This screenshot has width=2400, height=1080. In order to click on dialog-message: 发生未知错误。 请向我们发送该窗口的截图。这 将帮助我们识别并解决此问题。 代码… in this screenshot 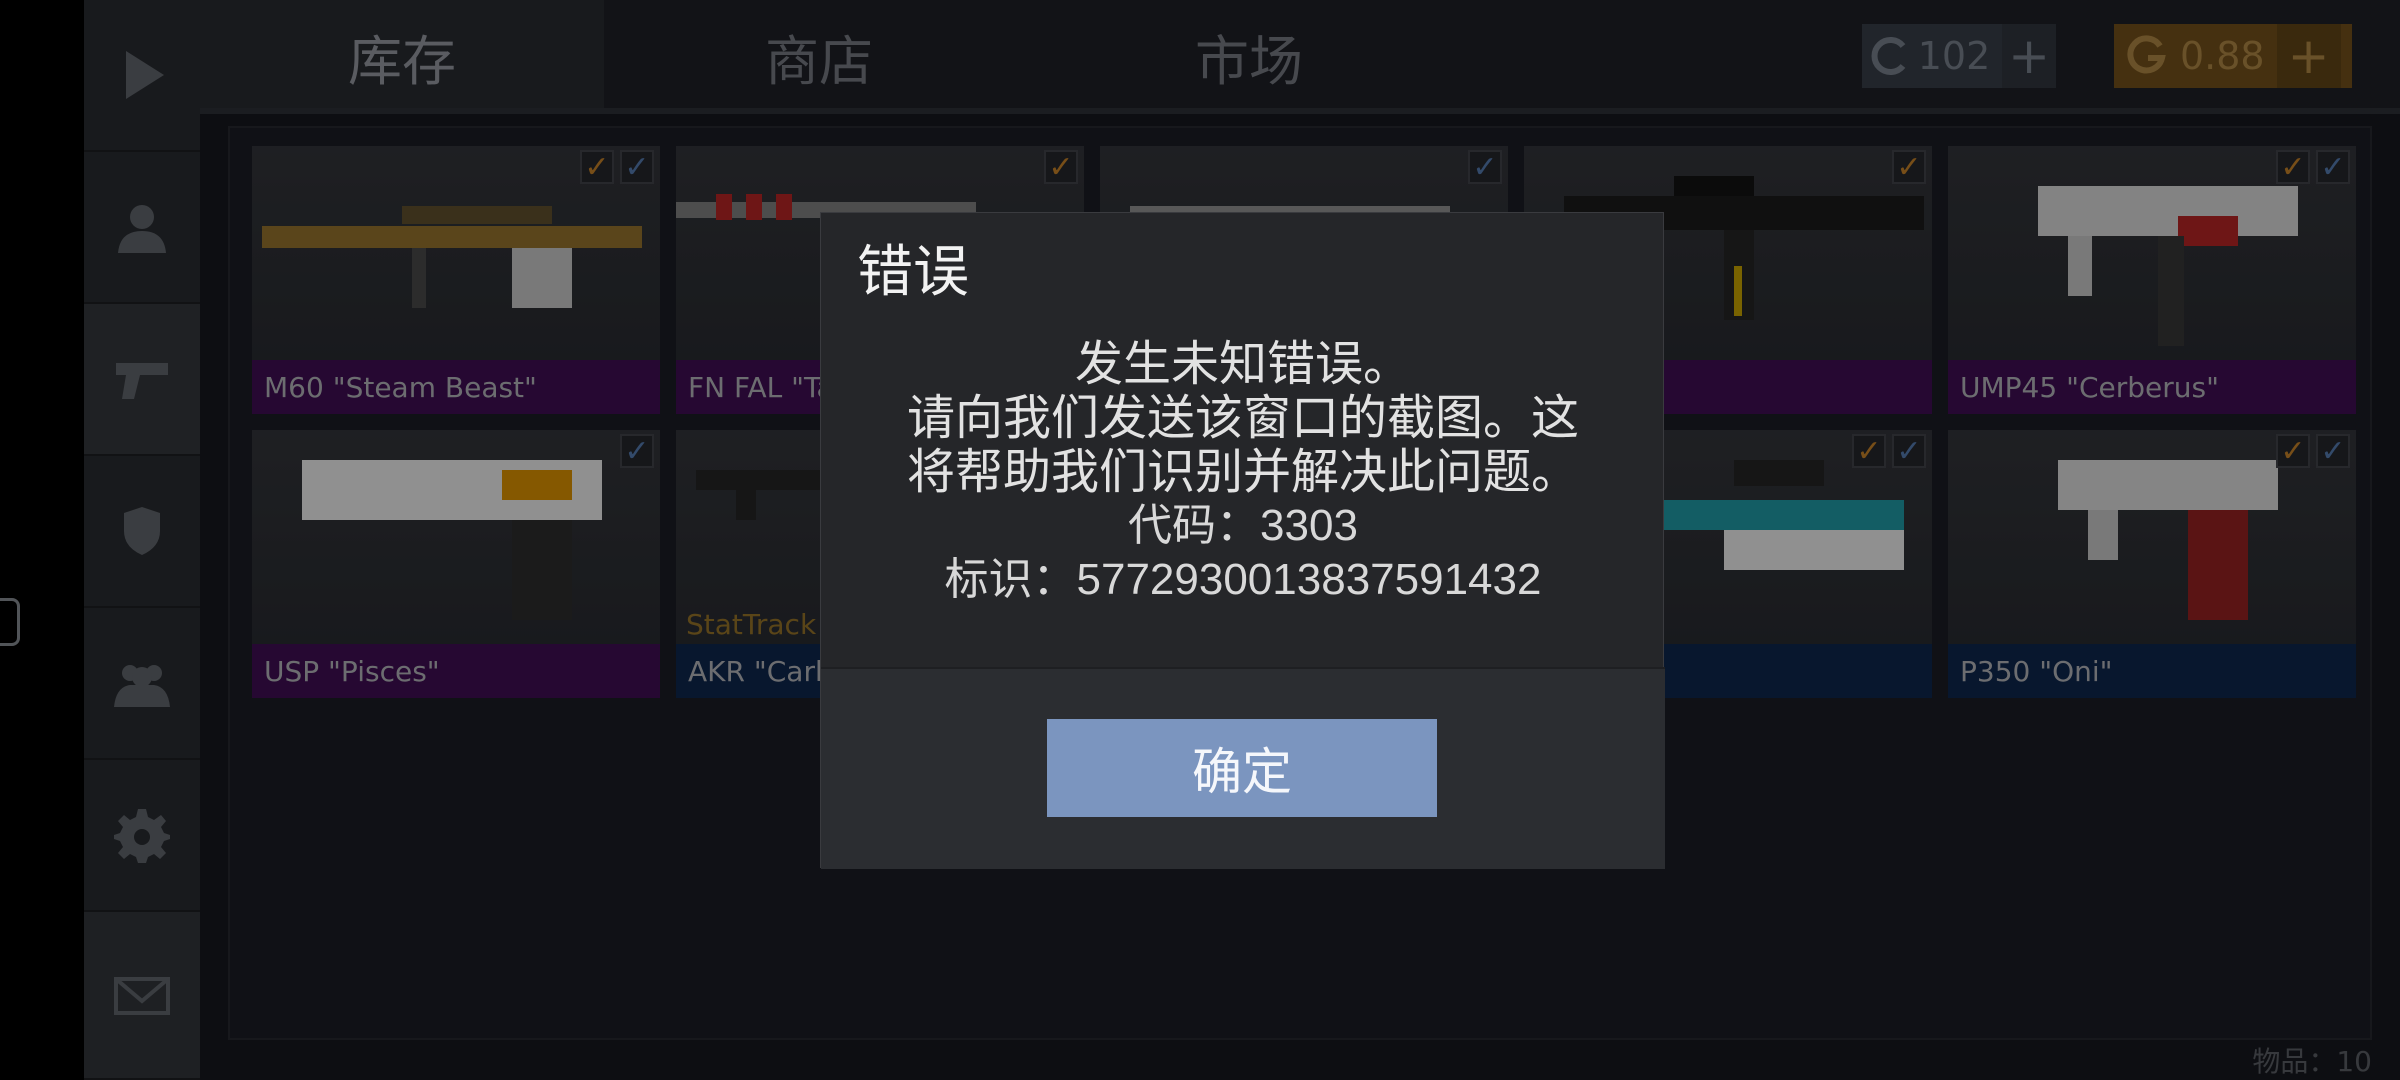, I will do `click(1243, 472)`.